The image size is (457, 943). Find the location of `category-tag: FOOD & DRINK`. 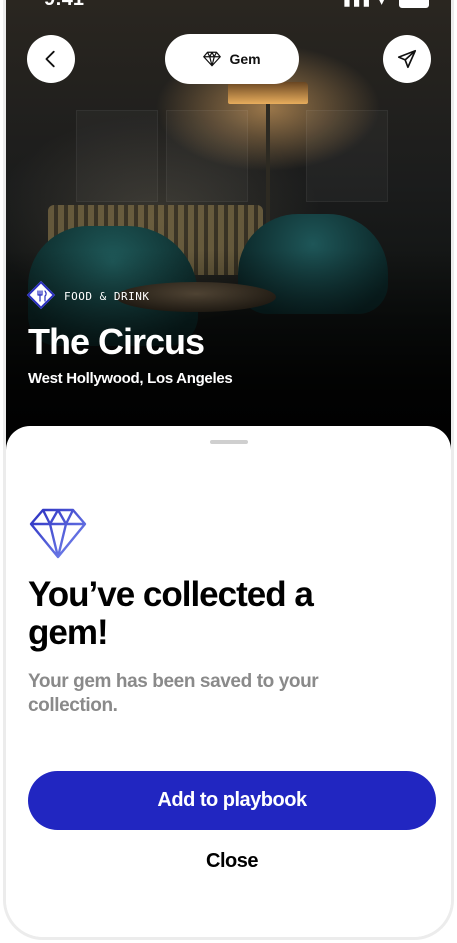

category-tag: FOOD & DRINK is located at coordinates (88, 295).